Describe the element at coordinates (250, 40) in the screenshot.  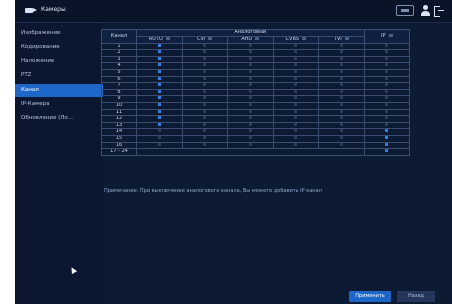
I see `column-header-ahd: AHD` at that location.